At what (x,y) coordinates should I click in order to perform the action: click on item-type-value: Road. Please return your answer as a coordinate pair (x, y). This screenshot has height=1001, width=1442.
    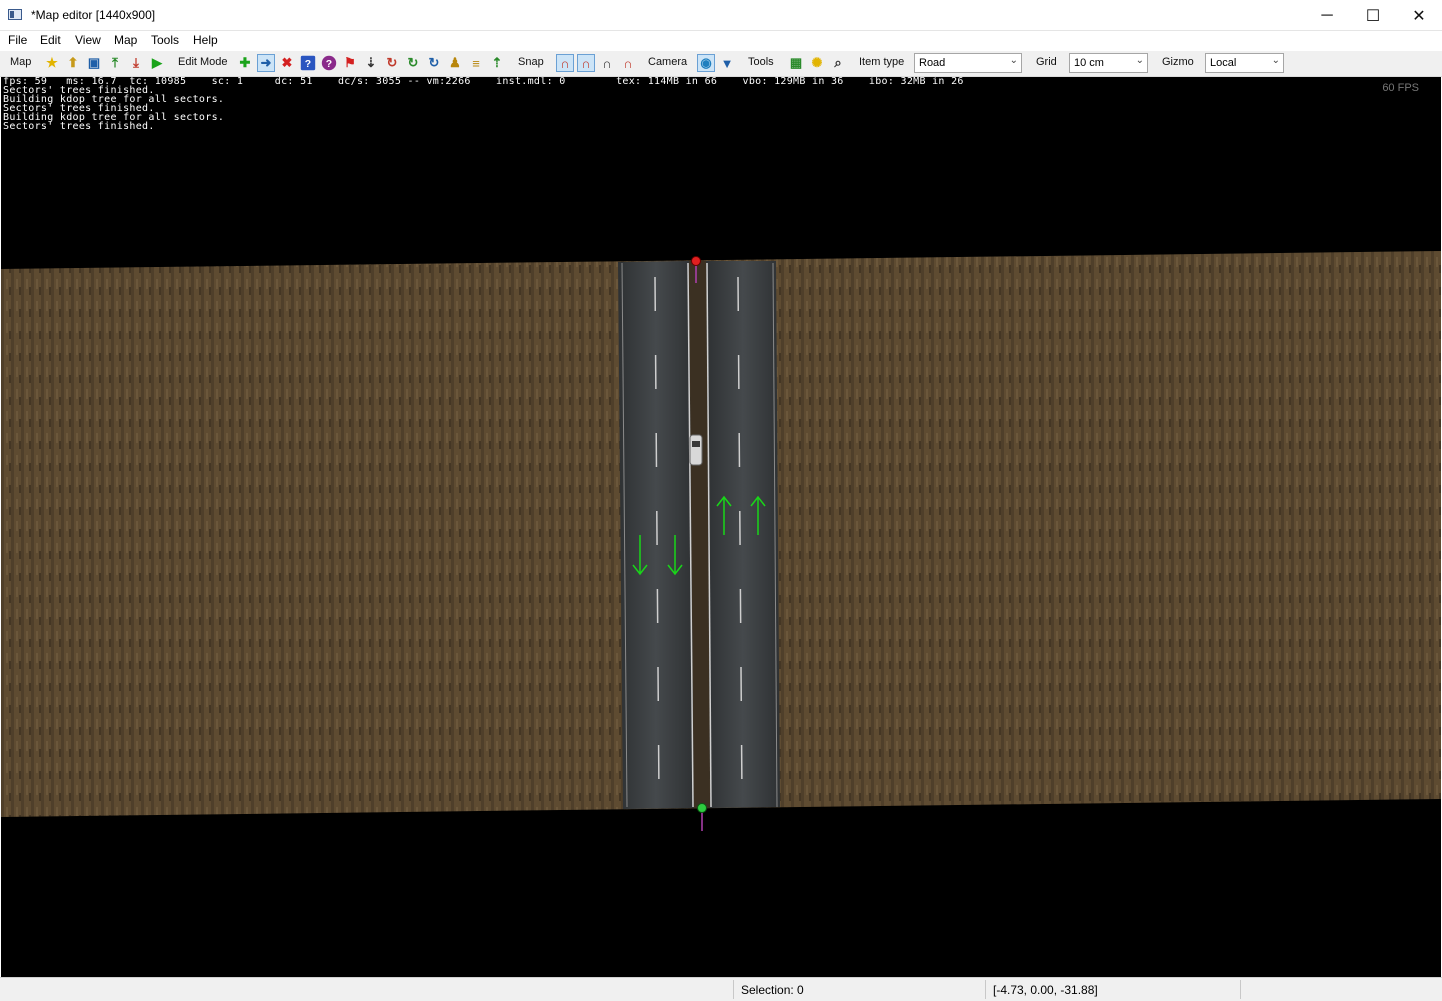
    Looking at the image, I should click on (932, 63).